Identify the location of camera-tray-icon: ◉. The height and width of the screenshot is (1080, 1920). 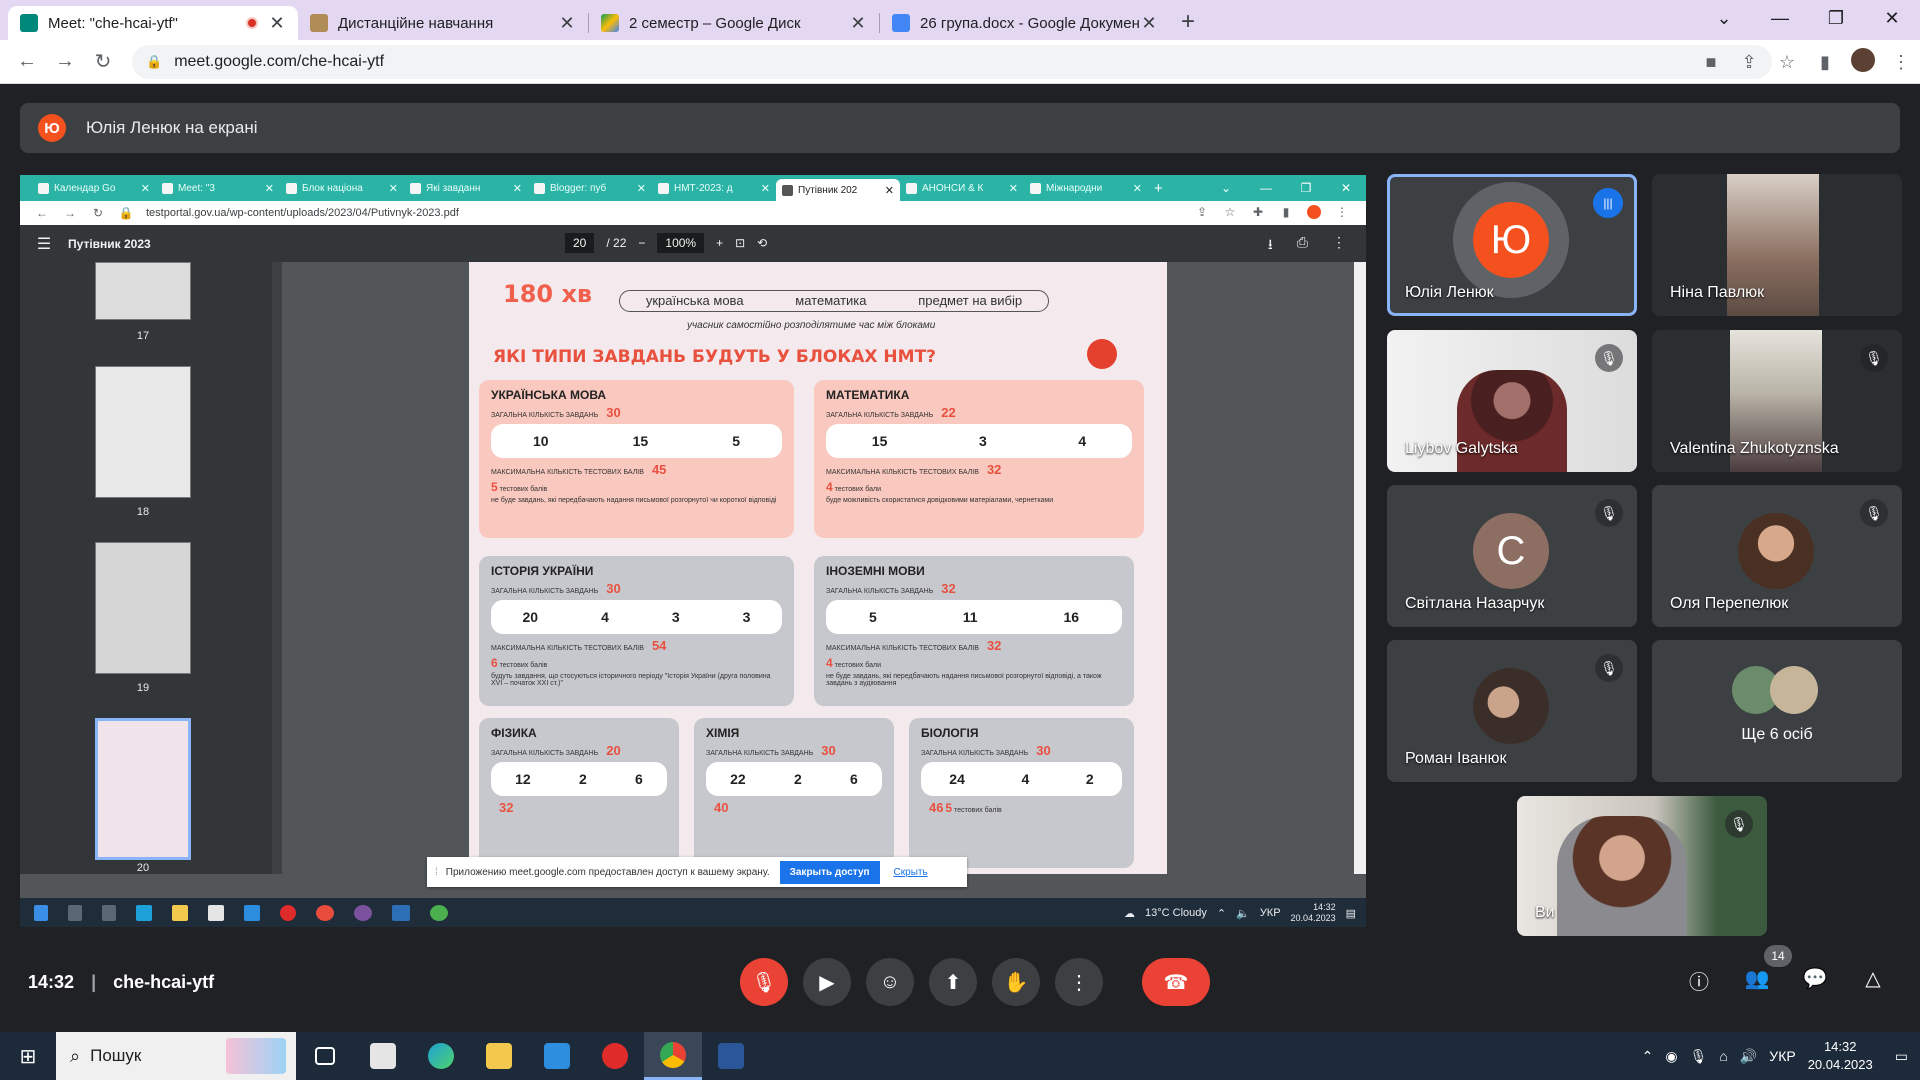
(1671, 1056).